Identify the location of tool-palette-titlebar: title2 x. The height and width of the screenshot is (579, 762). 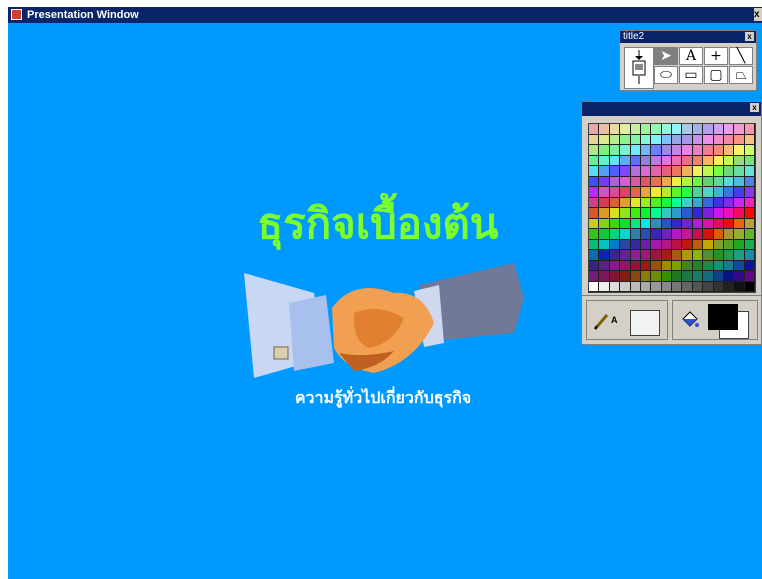
(688, 37).